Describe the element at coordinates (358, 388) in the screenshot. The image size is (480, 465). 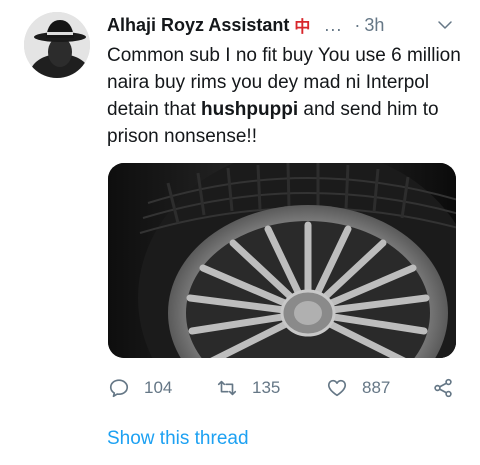
I see `like-button: 887` at that location.